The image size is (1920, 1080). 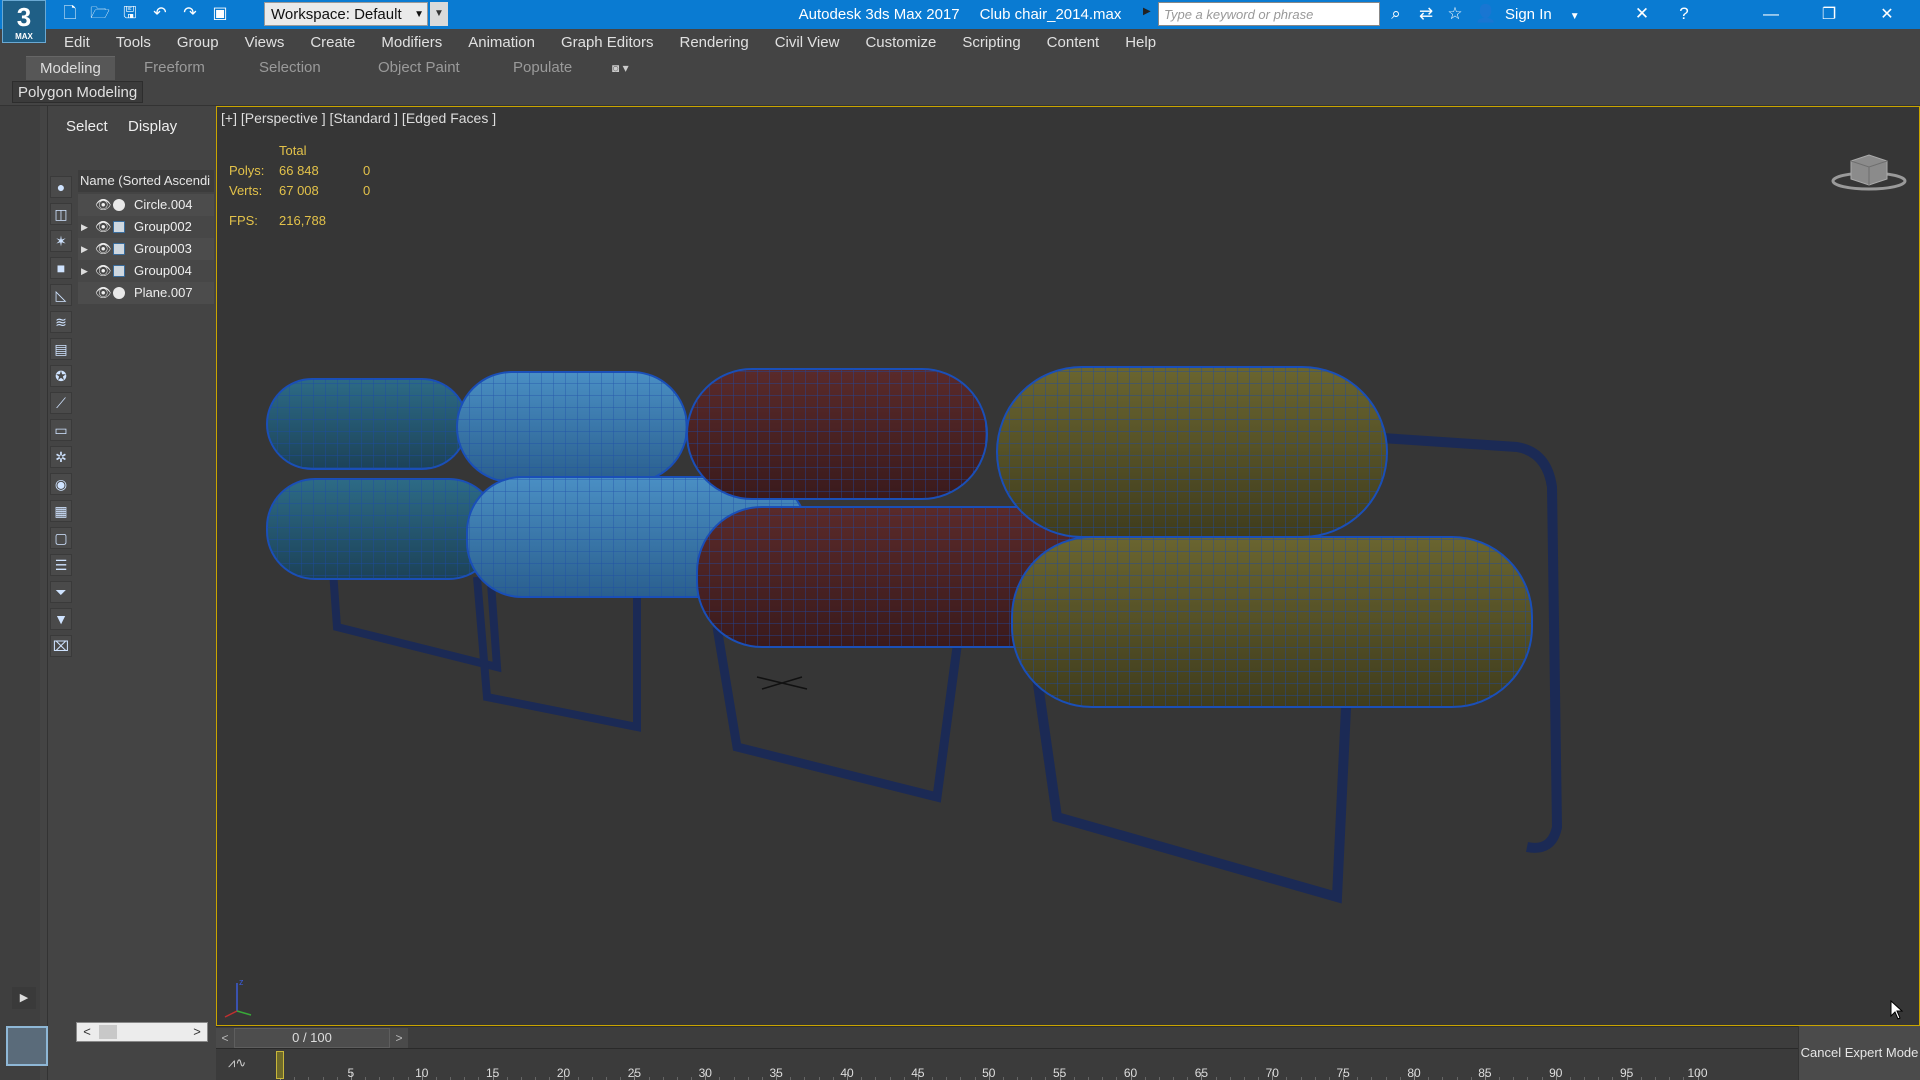 I want to click on menu-graph-editors: Graph Editors, so click(x=607, y=42).